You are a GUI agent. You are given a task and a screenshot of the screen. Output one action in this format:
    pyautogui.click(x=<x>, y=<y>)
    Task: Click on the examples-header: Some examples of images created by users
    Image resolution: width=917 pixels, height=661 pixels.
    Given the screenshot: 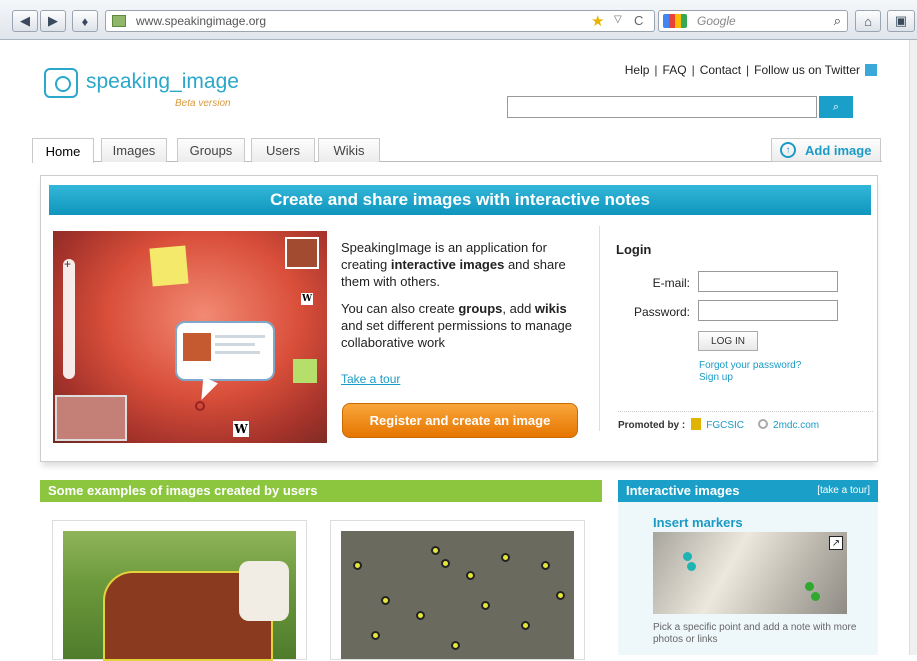 What is the action you would take?
    pyautogui.click(x=321, y=491)
    